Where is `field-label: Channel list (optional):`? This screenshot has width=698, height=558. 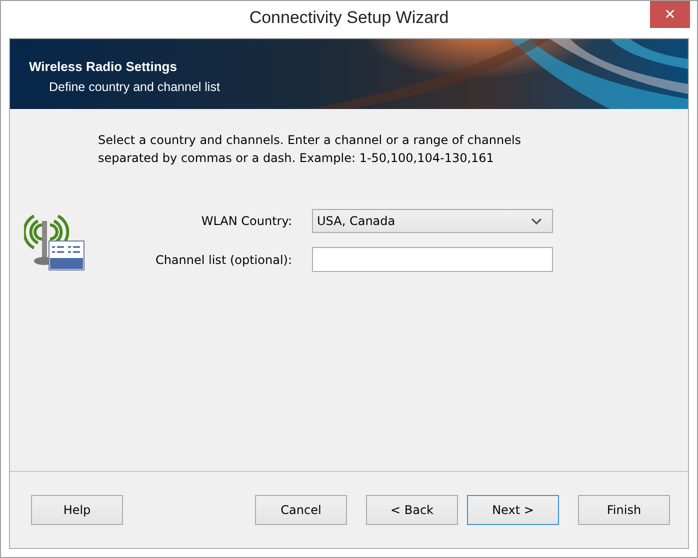 field-label: Channel list (optional): is located at coordinates (223, 259).